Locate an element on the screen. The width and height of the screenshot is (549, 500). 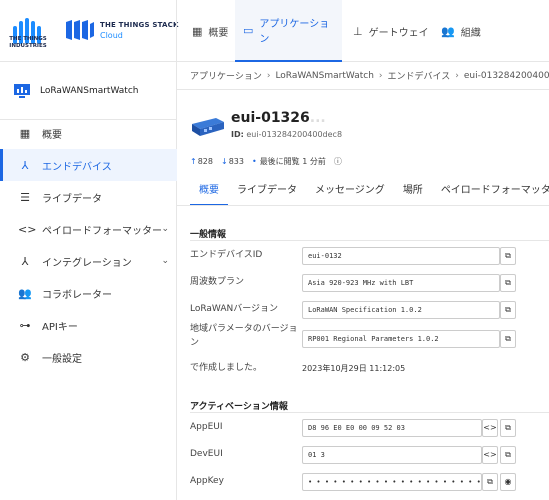
activation-info-title: アクティベーション情報 is located at coordinates (239, 407).